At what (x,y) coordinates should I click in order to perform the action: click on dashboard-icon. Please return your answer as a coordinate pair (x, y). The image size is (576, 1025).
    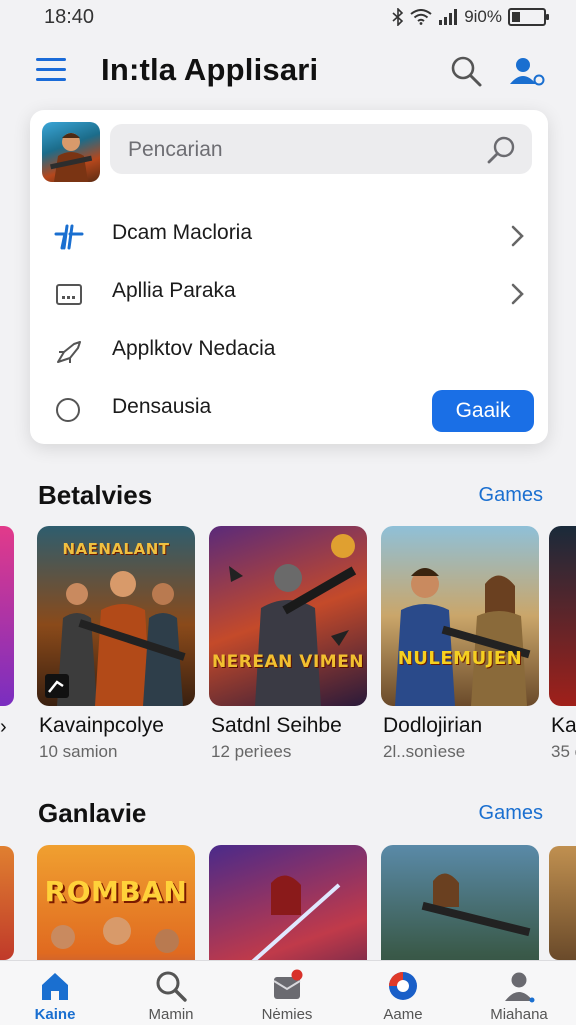
    Looking at the image, I should click on (69, 294).